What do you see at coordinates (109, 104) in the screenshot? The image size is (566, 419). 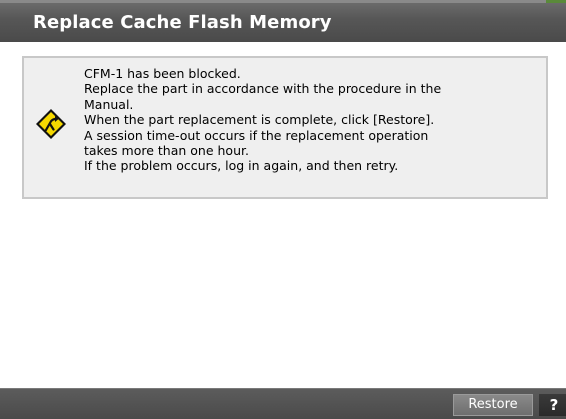 I see `message-line: Manual.` at bounding box center [109, 104].